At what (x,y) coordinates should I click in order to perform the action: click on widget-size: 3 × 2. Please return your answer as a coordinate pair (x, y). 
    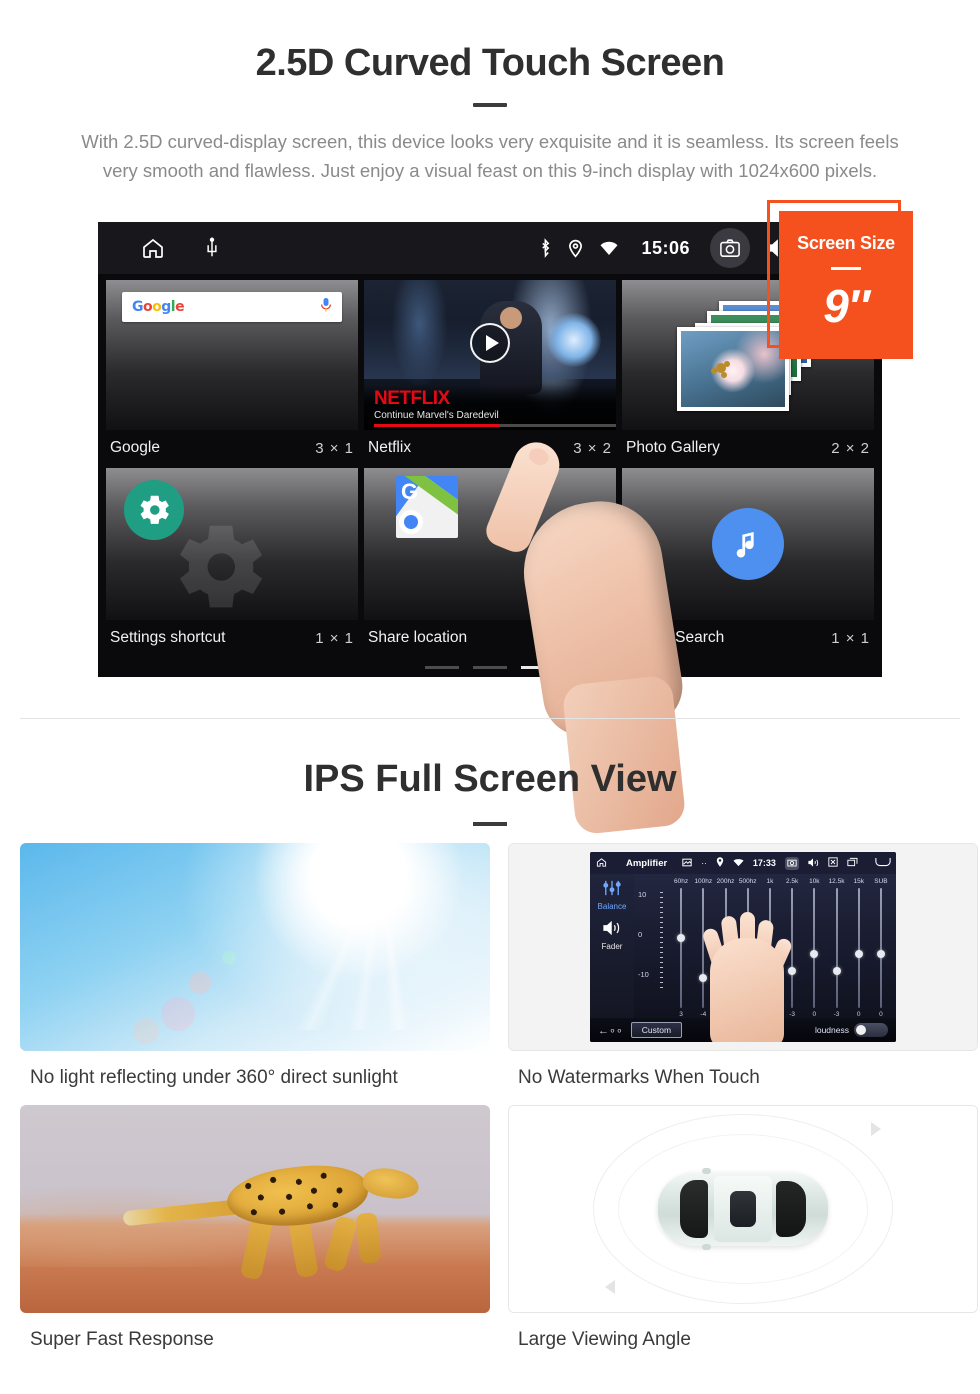
    Looking at the image, I should click on (592, 448).